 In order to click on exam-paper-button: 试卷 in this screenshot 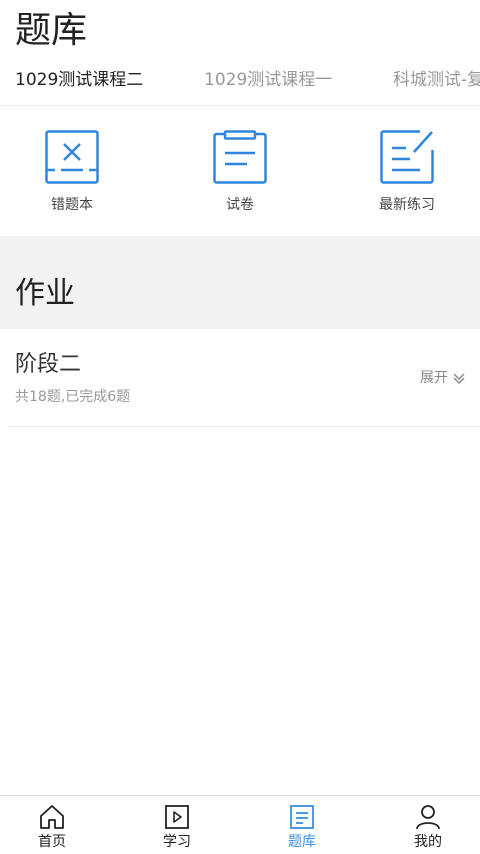, I will do `click(240, 171)`.